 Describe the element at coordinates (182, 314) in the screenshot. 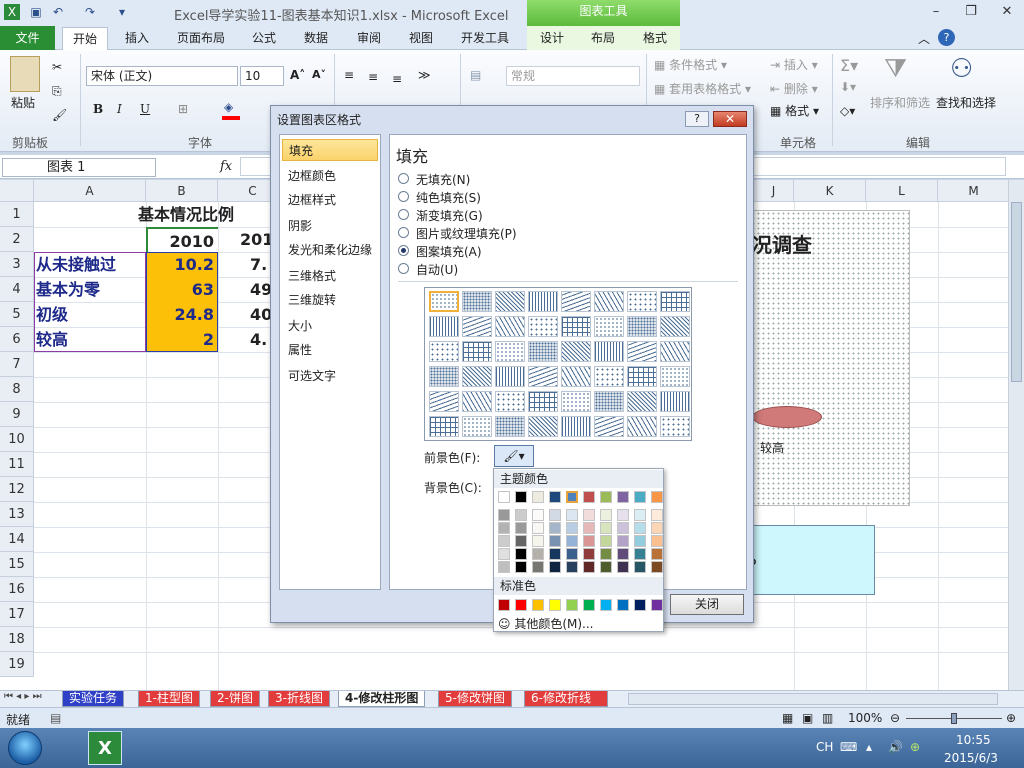

I see `cell-b5: 24.8` at that location.